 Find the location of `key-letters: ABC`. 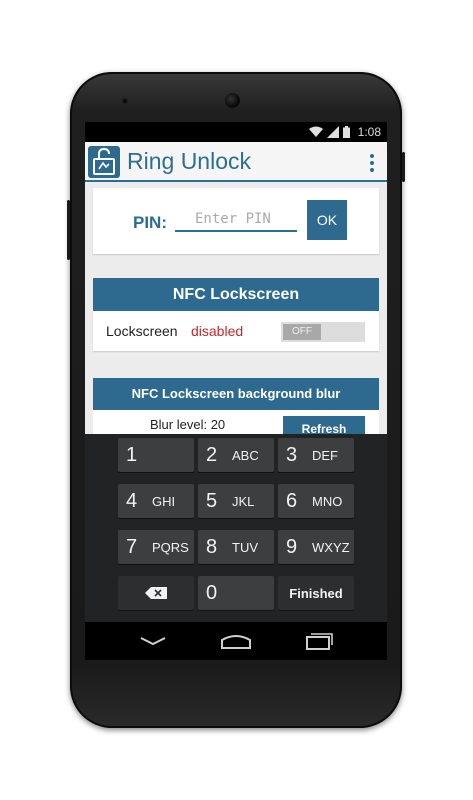

key-letters: ABC is located at coordinates (245, 455).